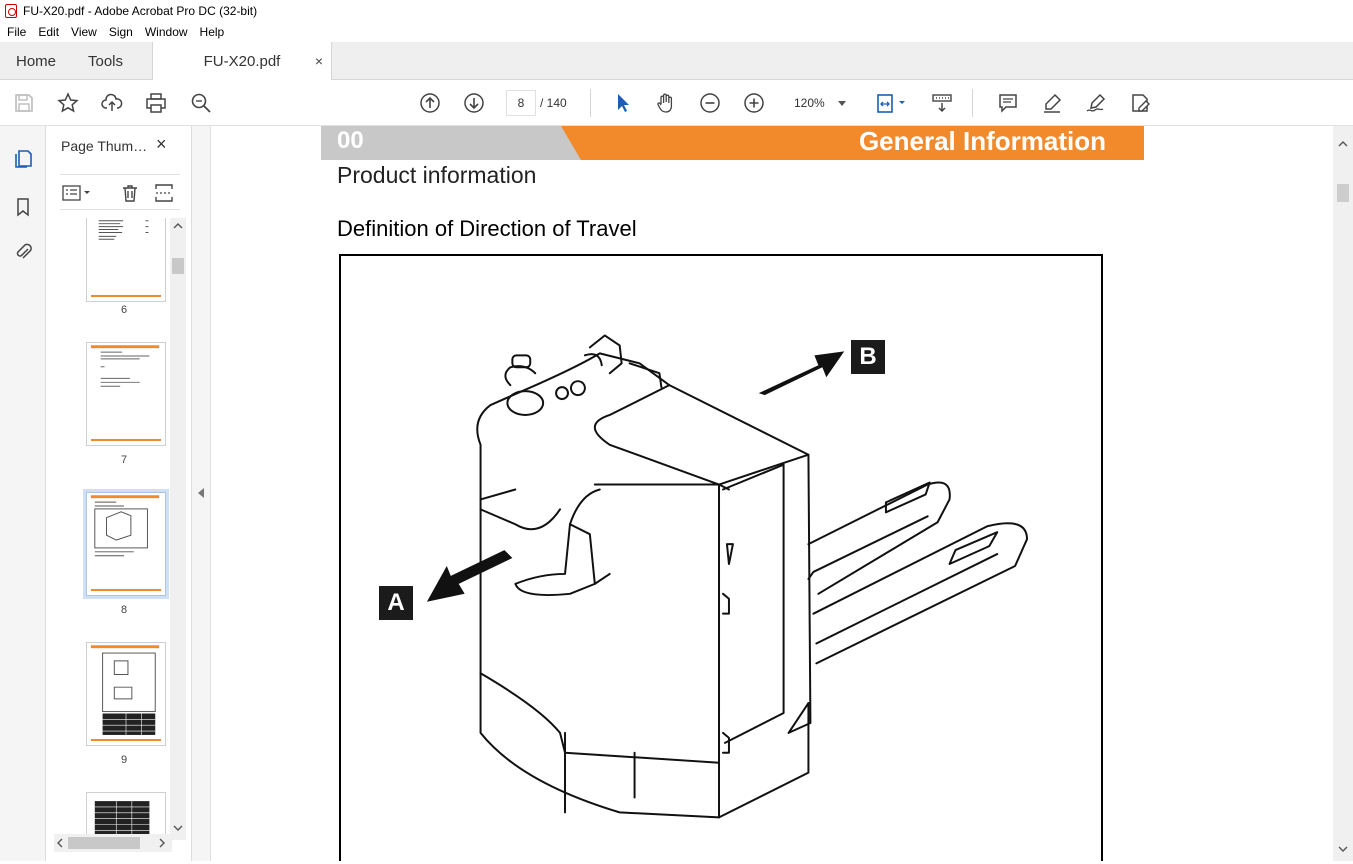  What do you see at coordinates (16, 32) in the screenshot?
I see `menu-file: File` at bounding box center [16, 32].